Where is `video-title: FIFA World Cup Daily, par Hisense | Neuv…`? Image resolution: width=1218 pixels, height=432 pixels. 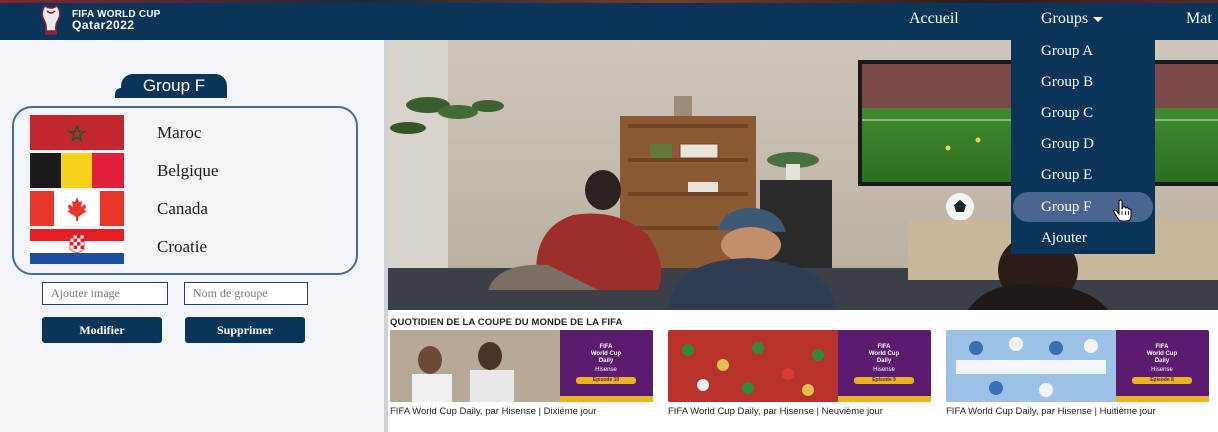 video-title: FIFA World Cup Daily, par Hisense | Neuv… is located at coordinates (799, 412).